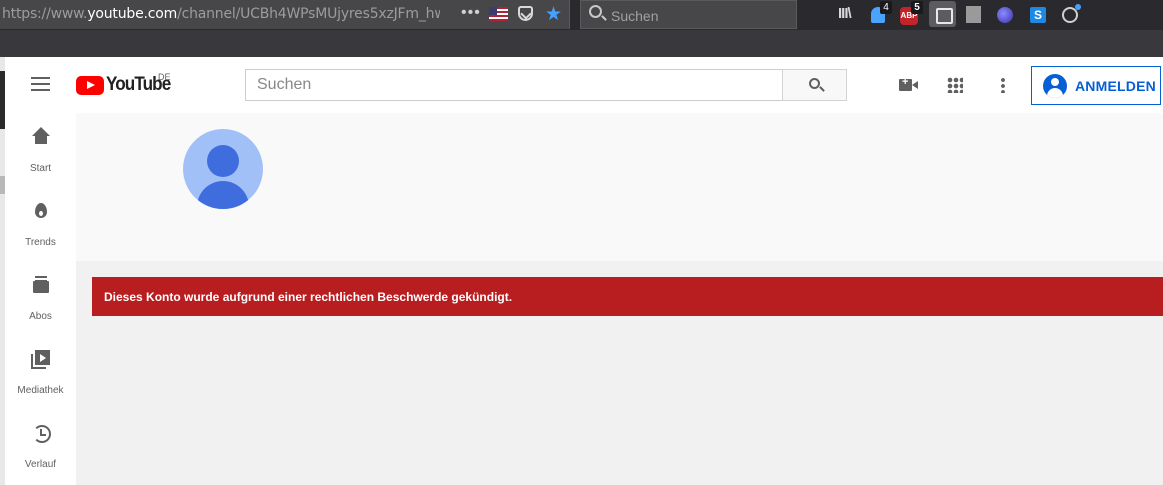  I want to click on more-options-icon, so click(1003, 85).